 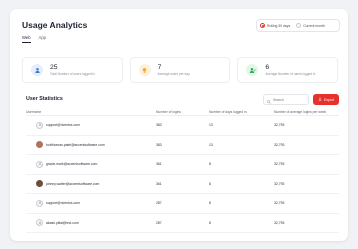 I want to click on table-row: support@ricentus.com 383 13 32,793, so click(x=182, y=126).